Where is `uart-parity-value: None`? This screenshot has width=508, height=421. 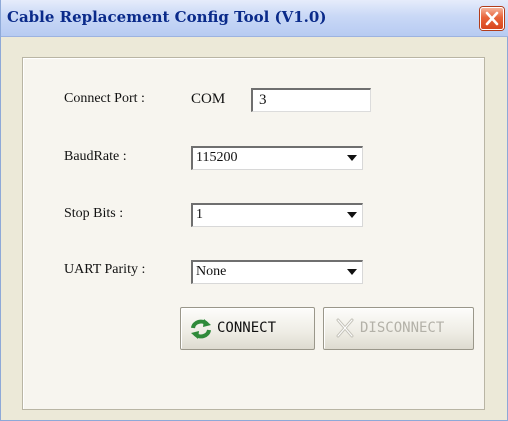
uart-parity-value: None is located at coordinates (211, 271).